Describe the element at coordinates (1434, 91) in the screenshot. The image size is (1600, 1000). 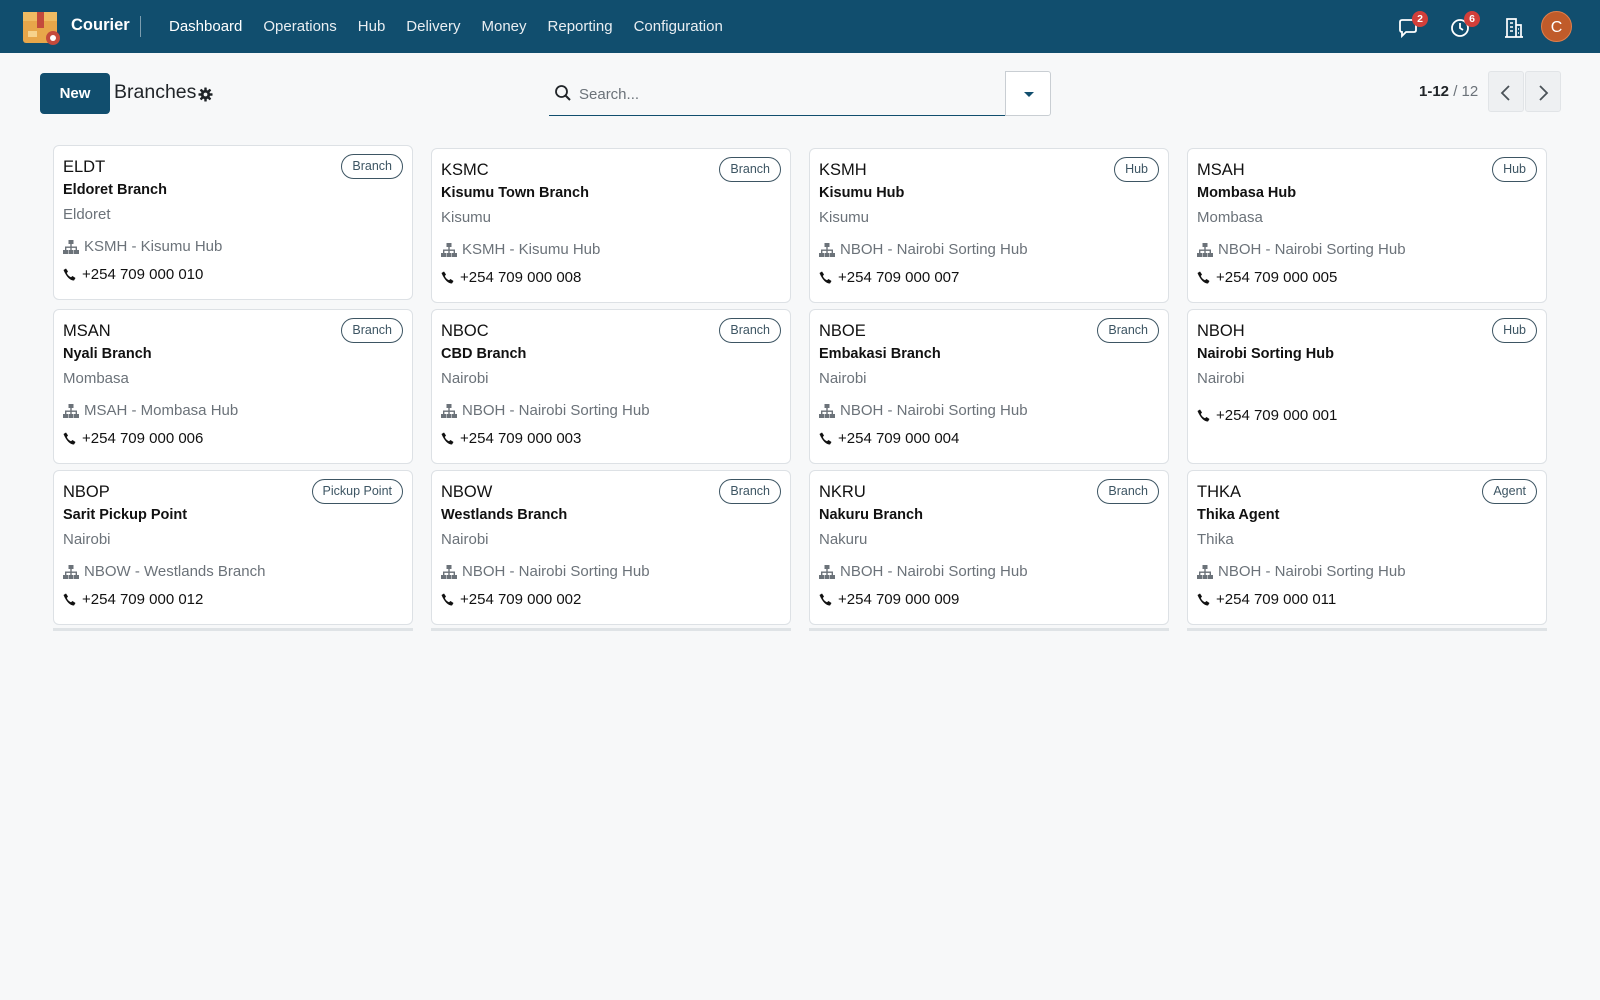
I see `pager-range: 1-12` at that location.